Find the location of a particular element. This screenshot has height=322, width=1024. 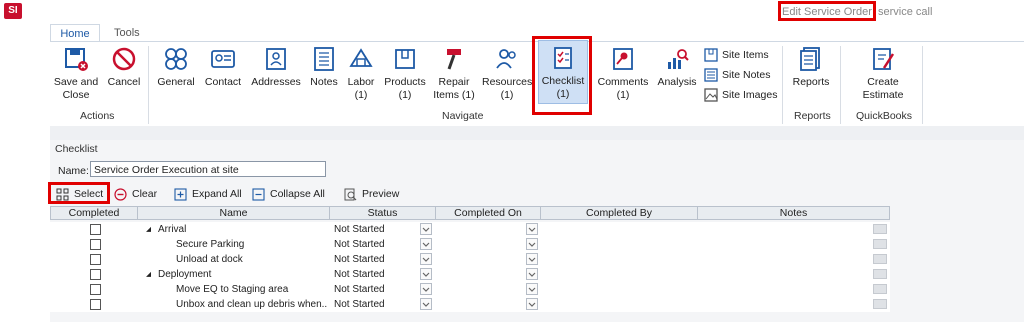

comments-button: Comments (1) is located at coordinates (623, 72).